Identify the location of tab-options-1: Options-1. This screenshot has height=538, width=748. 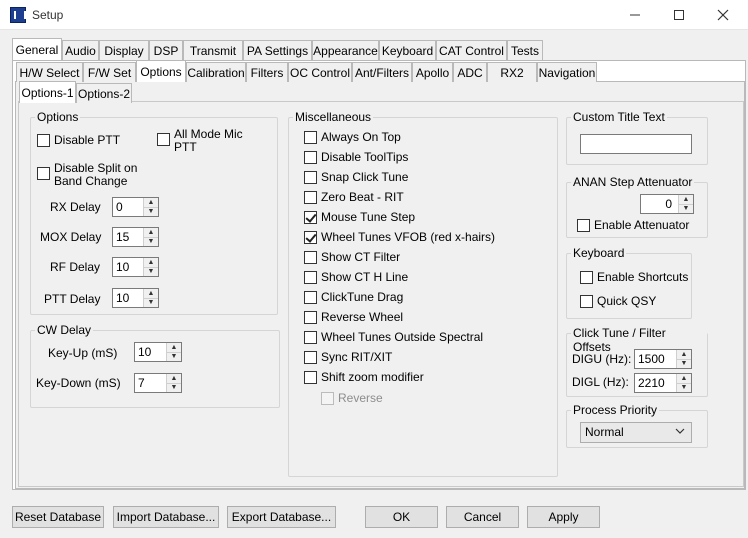
(47, 92).